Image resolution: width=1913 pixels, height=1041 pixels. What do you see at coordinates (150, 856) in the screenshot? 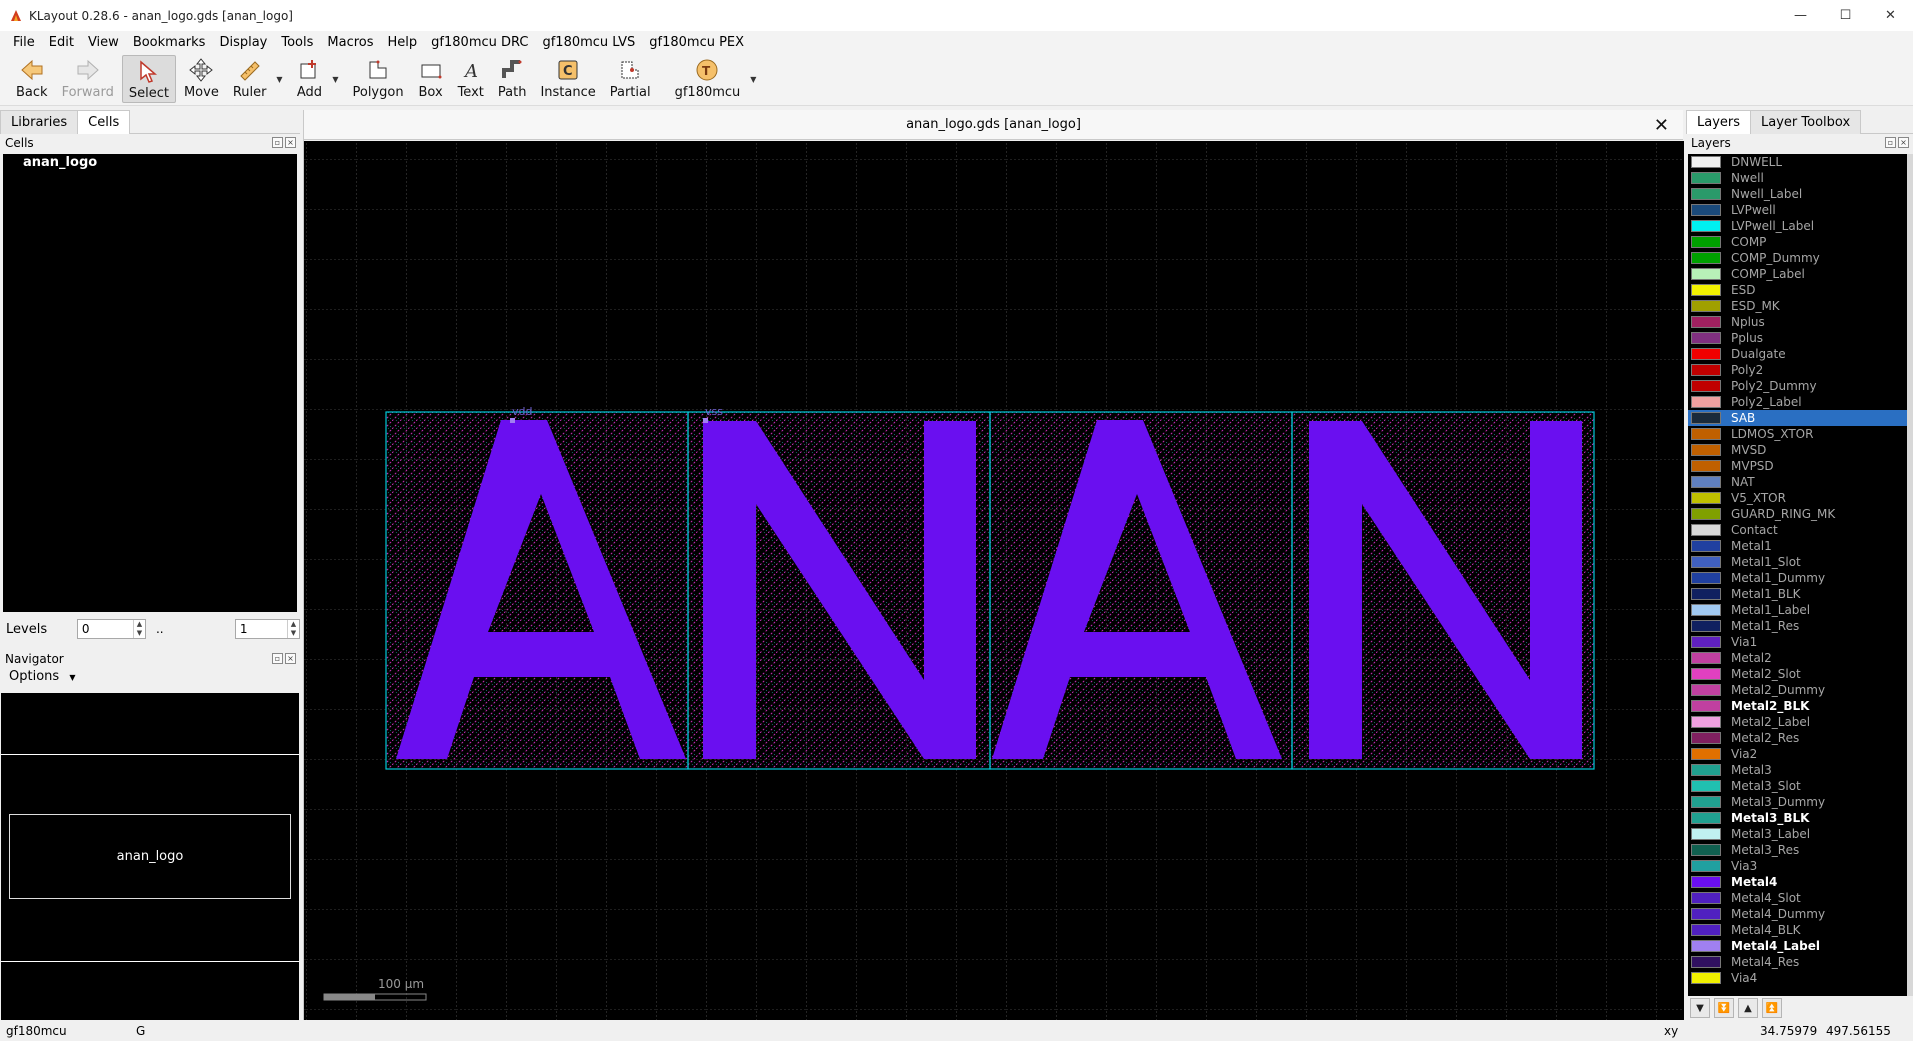
I see `navigator-viewport-box: anan_logo` at bounding box center [150, 856].